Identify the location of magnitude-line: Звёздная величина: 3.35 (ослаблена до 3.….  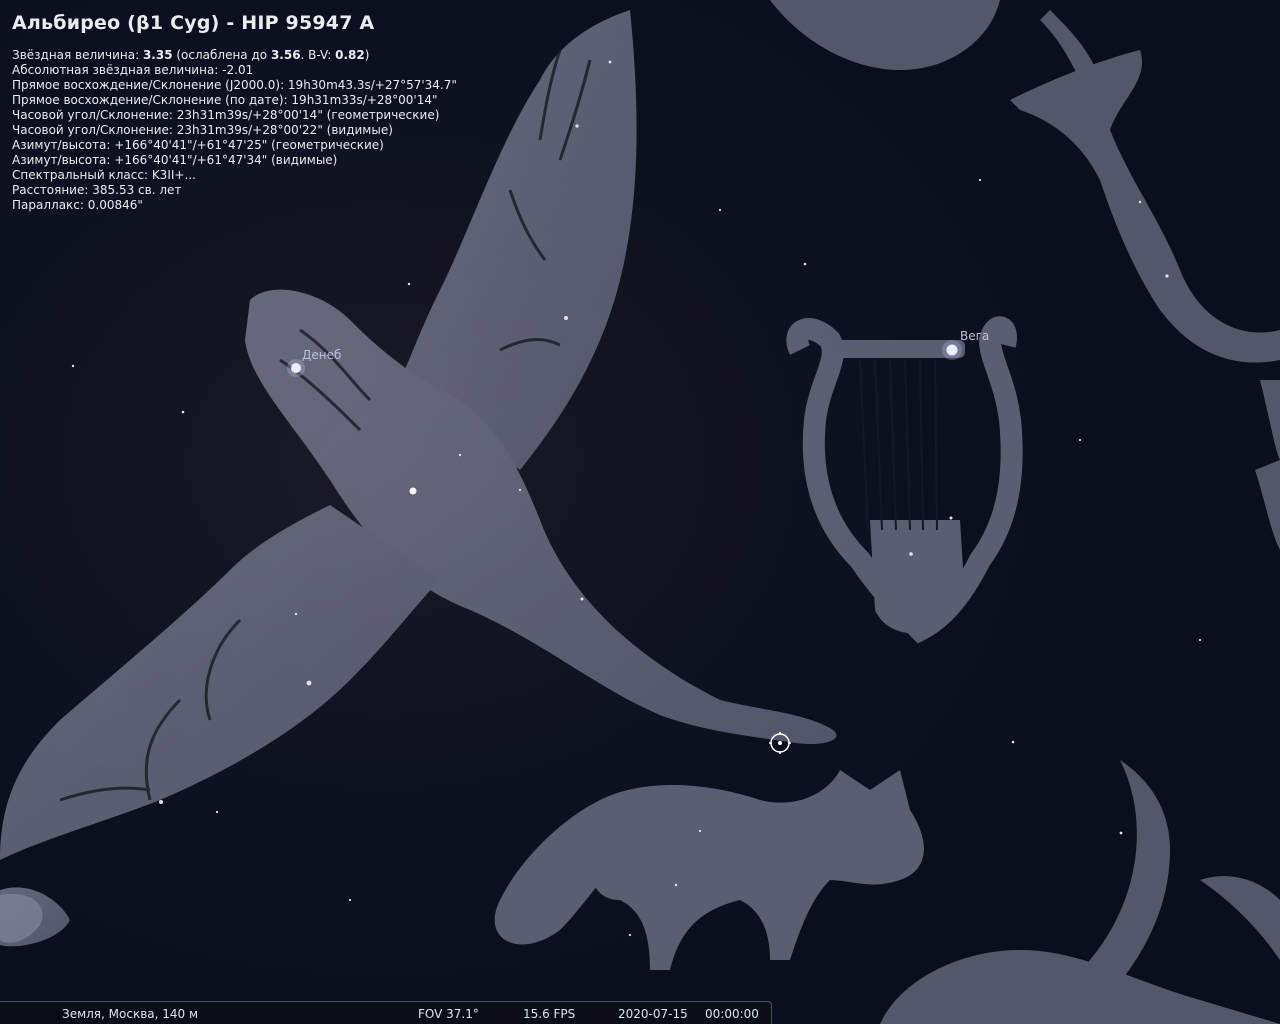
(191, 55).